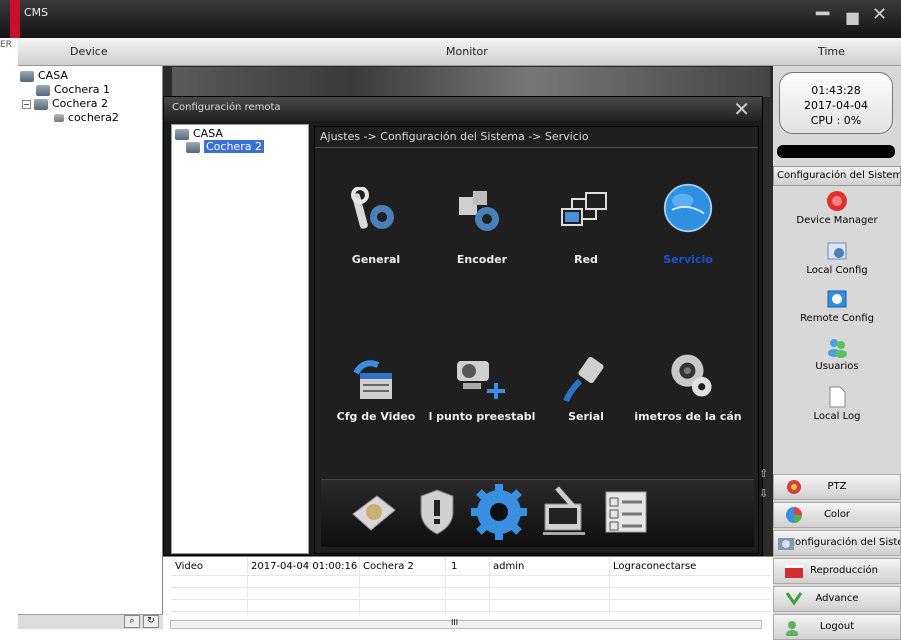  Describe the element at coordinates (482, 259) in the screenshot. I see `icon-label-encoder: Encoder` at that location.